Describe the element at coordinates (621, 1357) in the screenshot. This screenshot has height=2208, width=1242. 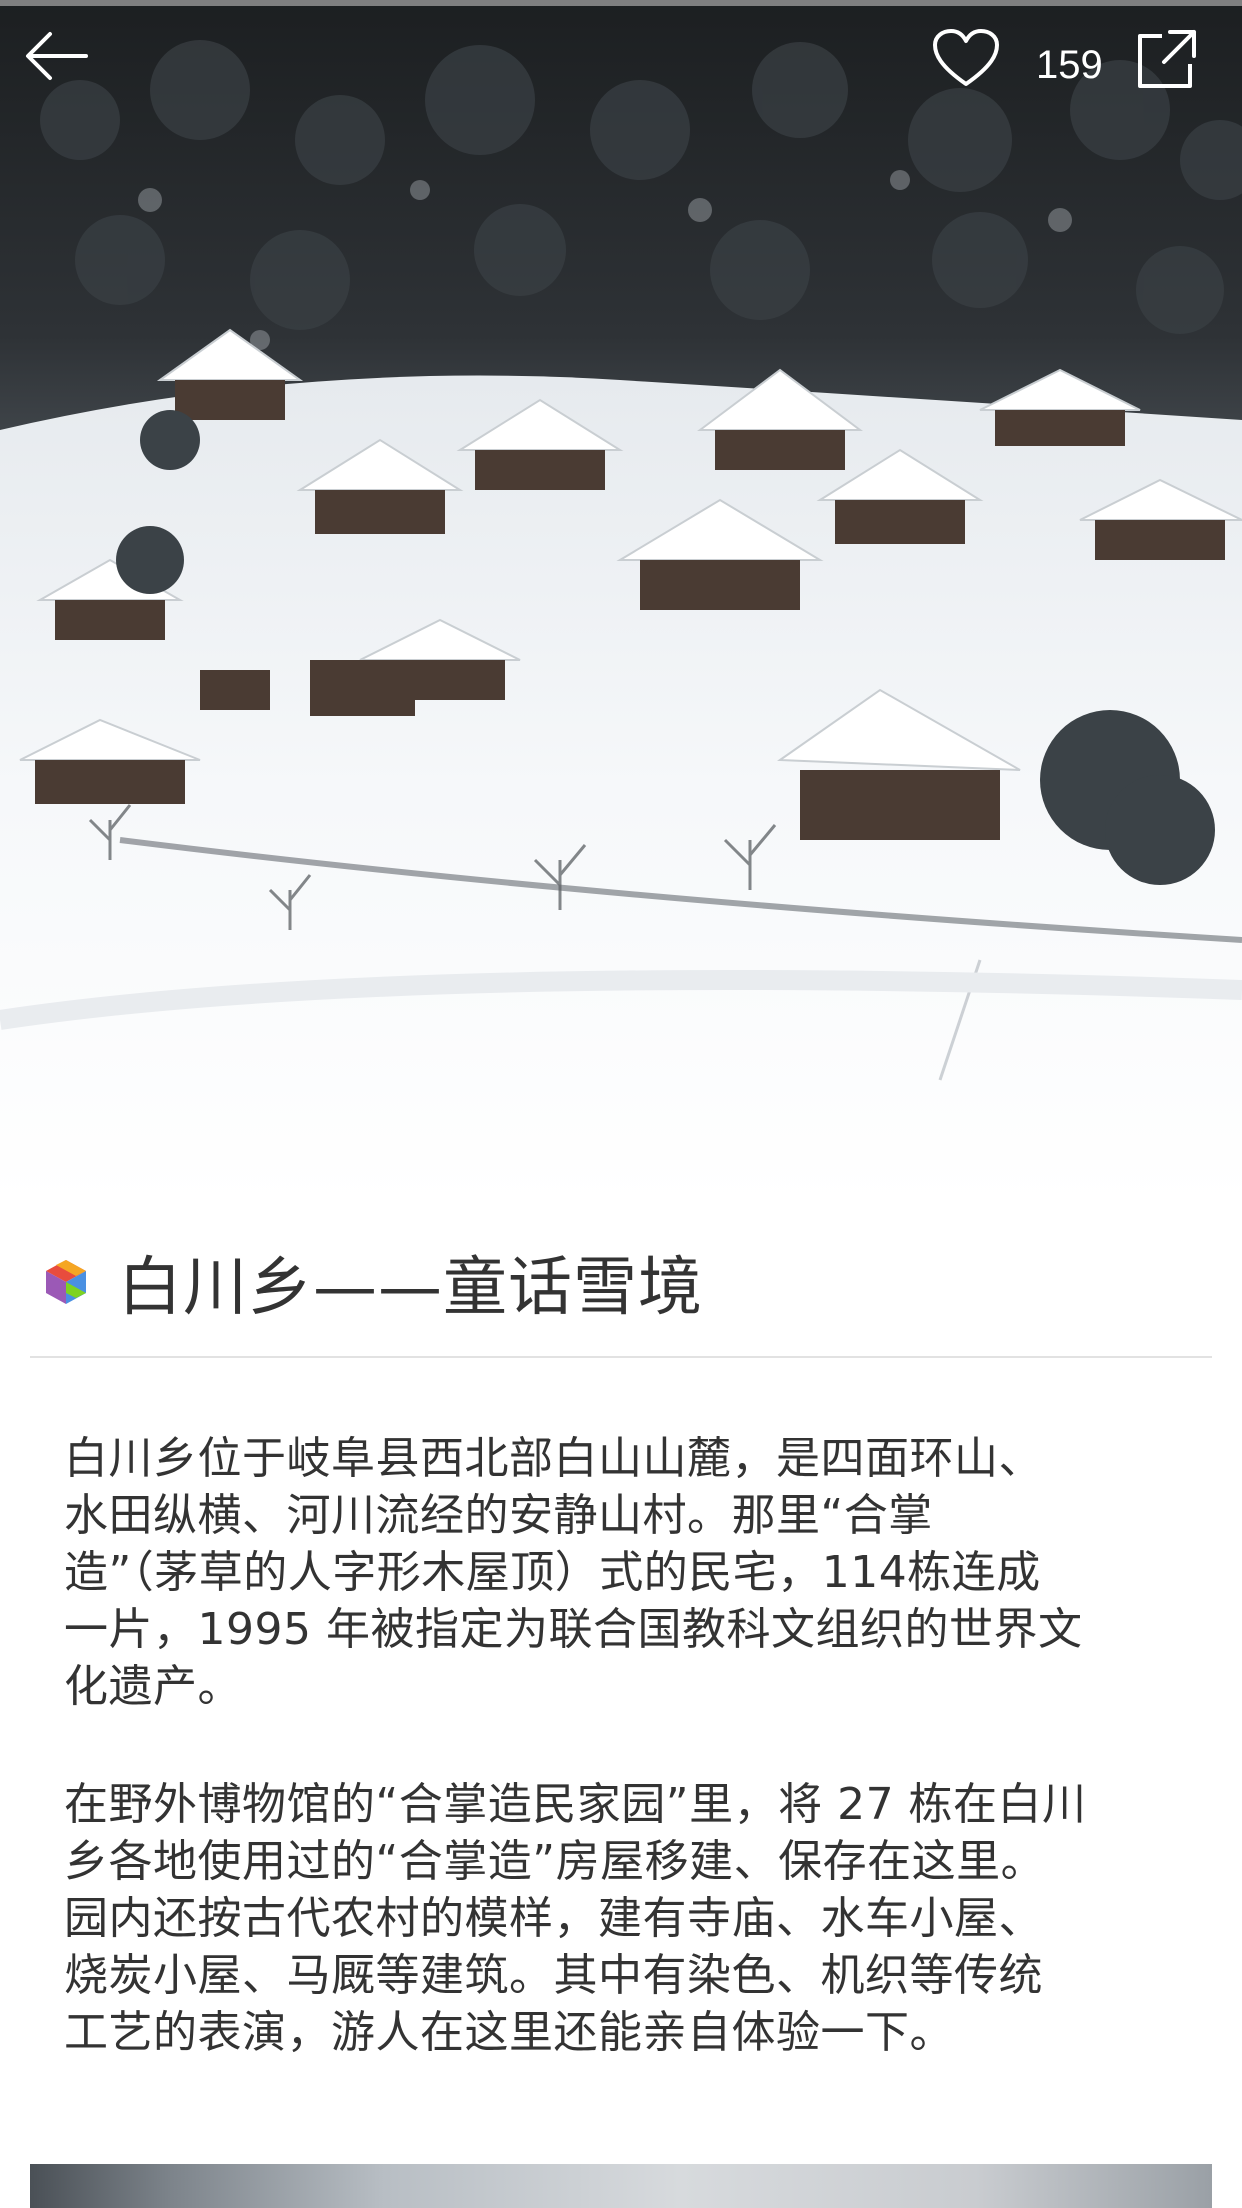
I see `title-divider` at that location.